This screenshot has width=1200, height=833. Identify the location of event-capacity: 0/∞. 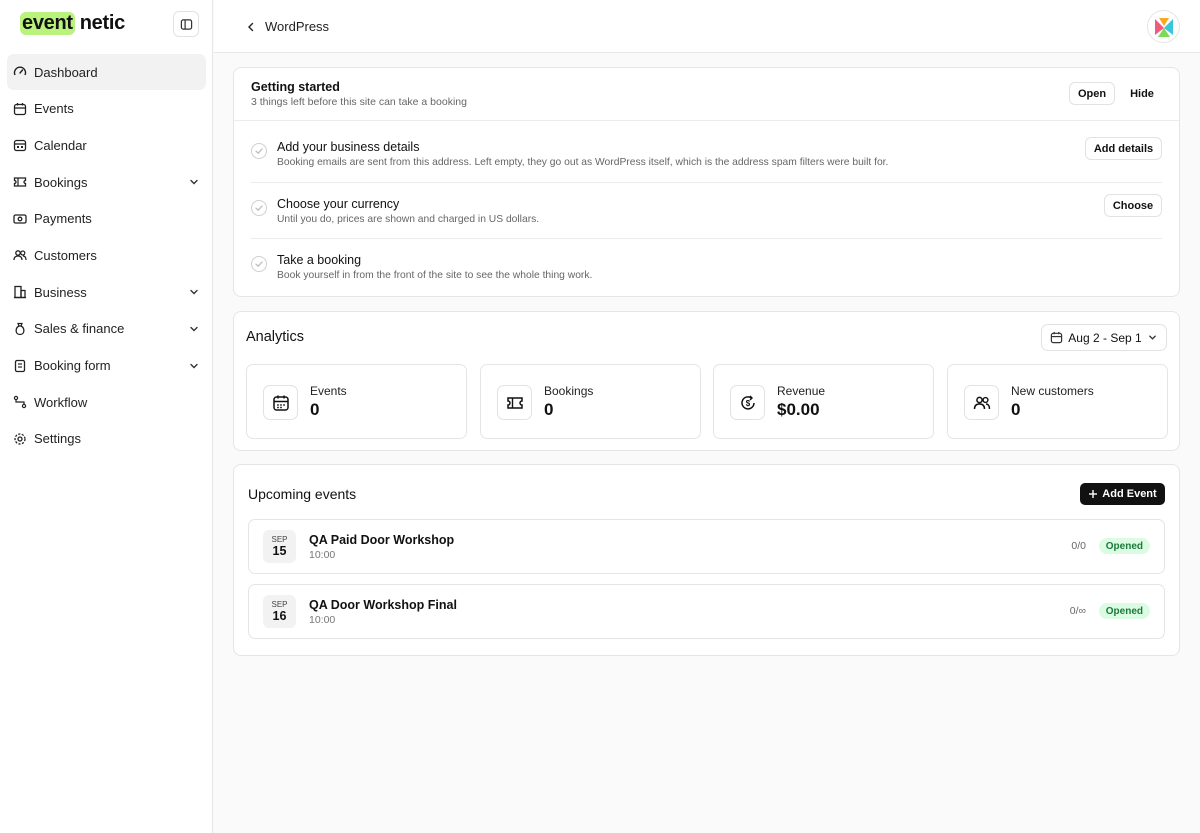
(1077, 611).